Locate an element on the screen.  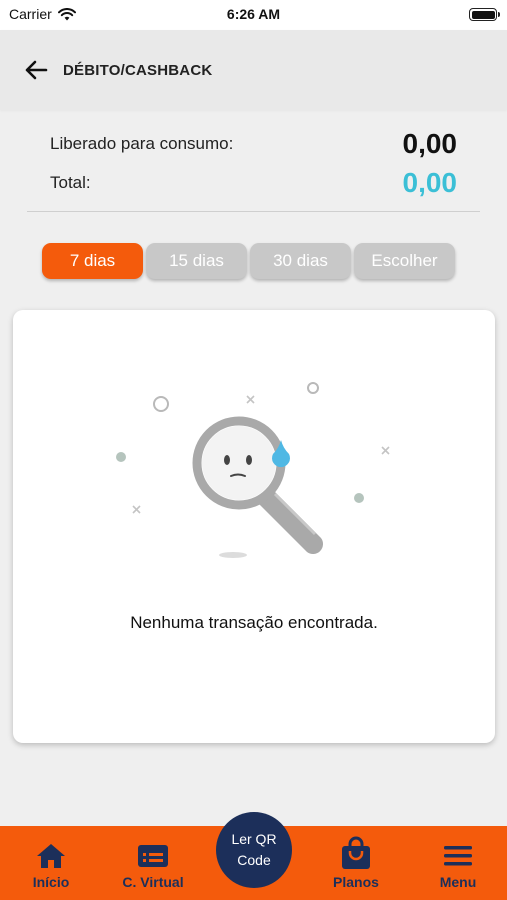
available-balance-label: Liberado para consumo: is located at coordinates (142, 143).